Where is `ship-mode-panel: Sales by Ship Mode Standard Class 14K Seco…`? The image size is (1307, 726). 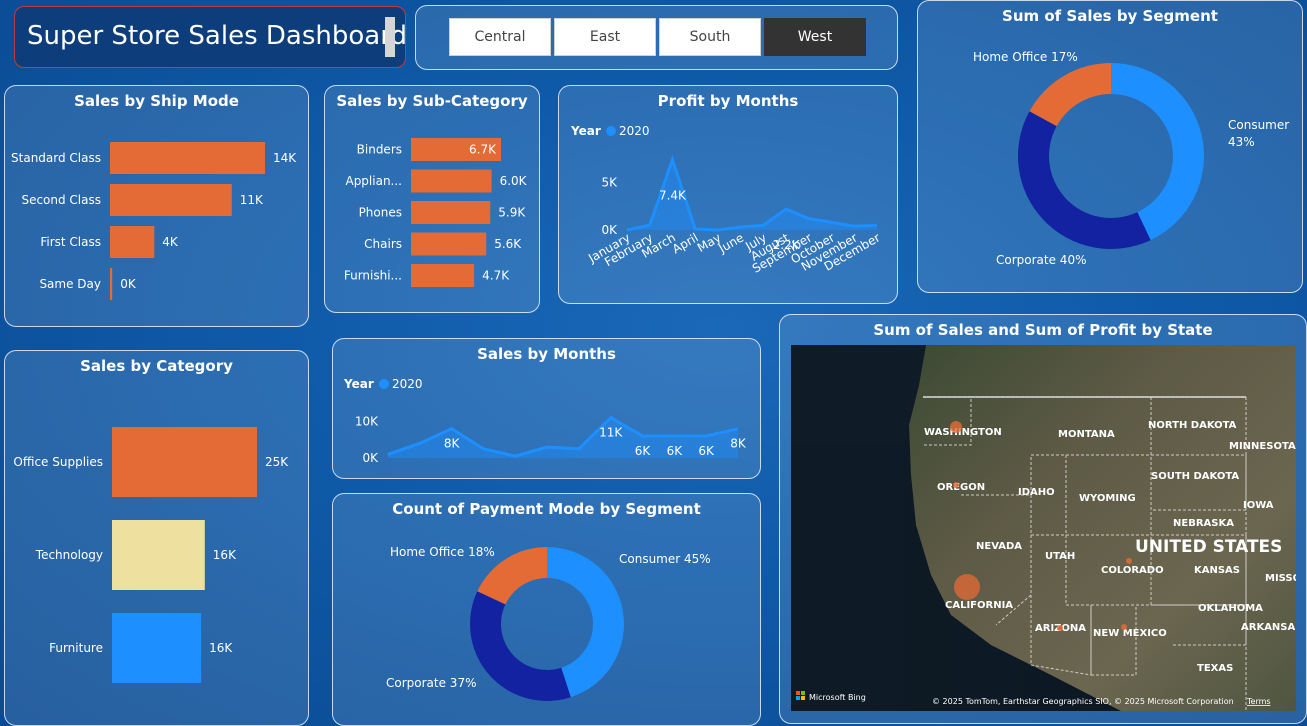
ship-mode-panel: Sales by Ship Mode Standard Class 14K Seco… is located at coordinates (156, 206).